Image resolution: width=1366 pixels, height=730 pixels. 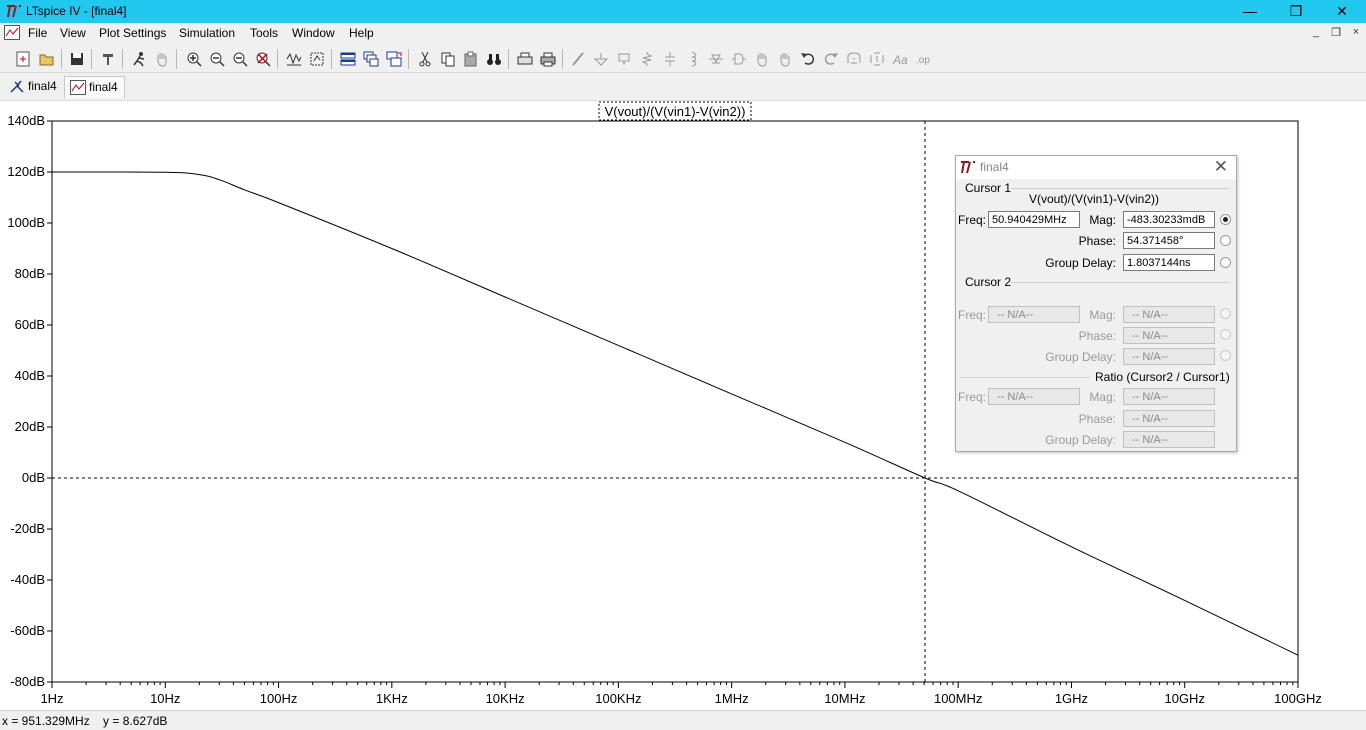 What do you see at coordinates (525, 59) in the screenshot?
I see `print-preview-icon` at bounding box center [525, 59].